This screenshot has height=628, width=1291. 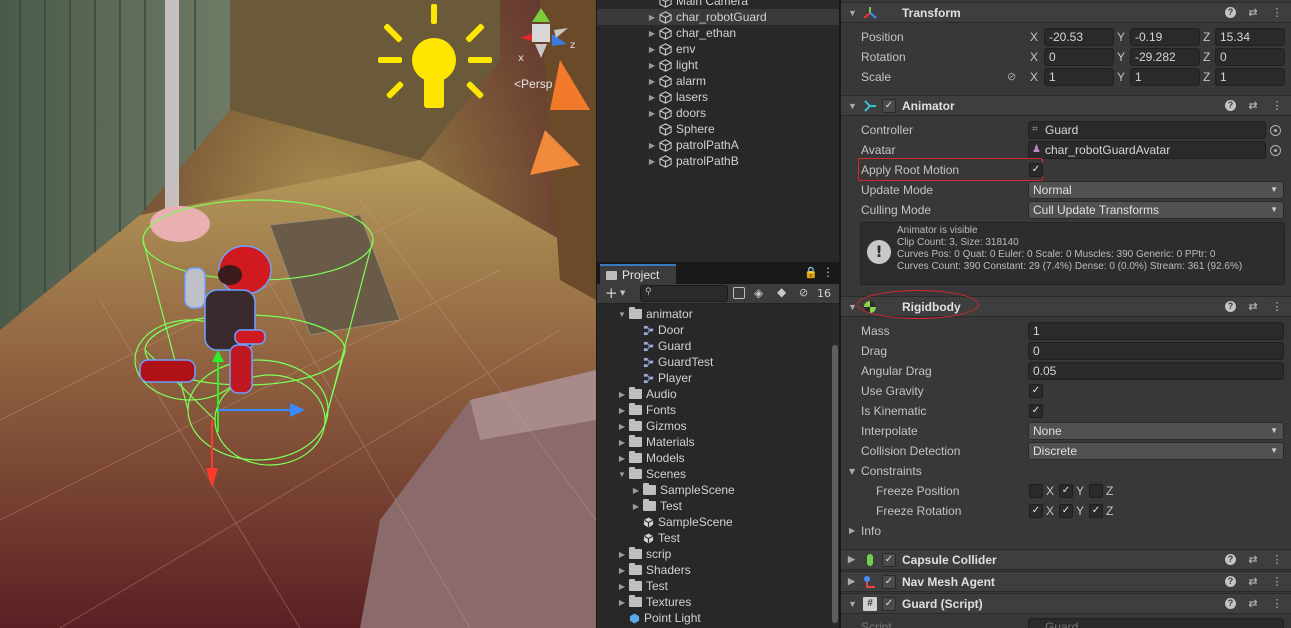 I want to click on angular-drag-field: 0.05, so click(x=1156, y=371).